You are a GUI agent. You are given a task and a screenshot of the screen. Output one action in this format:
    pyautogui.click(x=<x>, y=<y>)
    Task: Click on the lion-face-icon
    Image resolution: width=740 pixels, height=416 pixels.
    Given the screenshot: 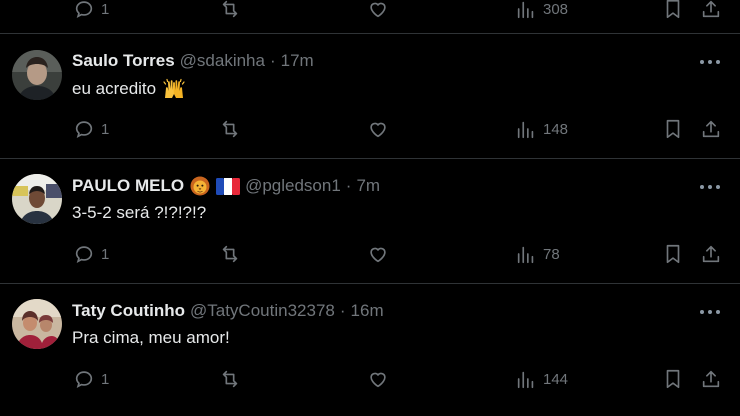 What is the action you would take?
    pyautogui.click(x=200, y=186)
    